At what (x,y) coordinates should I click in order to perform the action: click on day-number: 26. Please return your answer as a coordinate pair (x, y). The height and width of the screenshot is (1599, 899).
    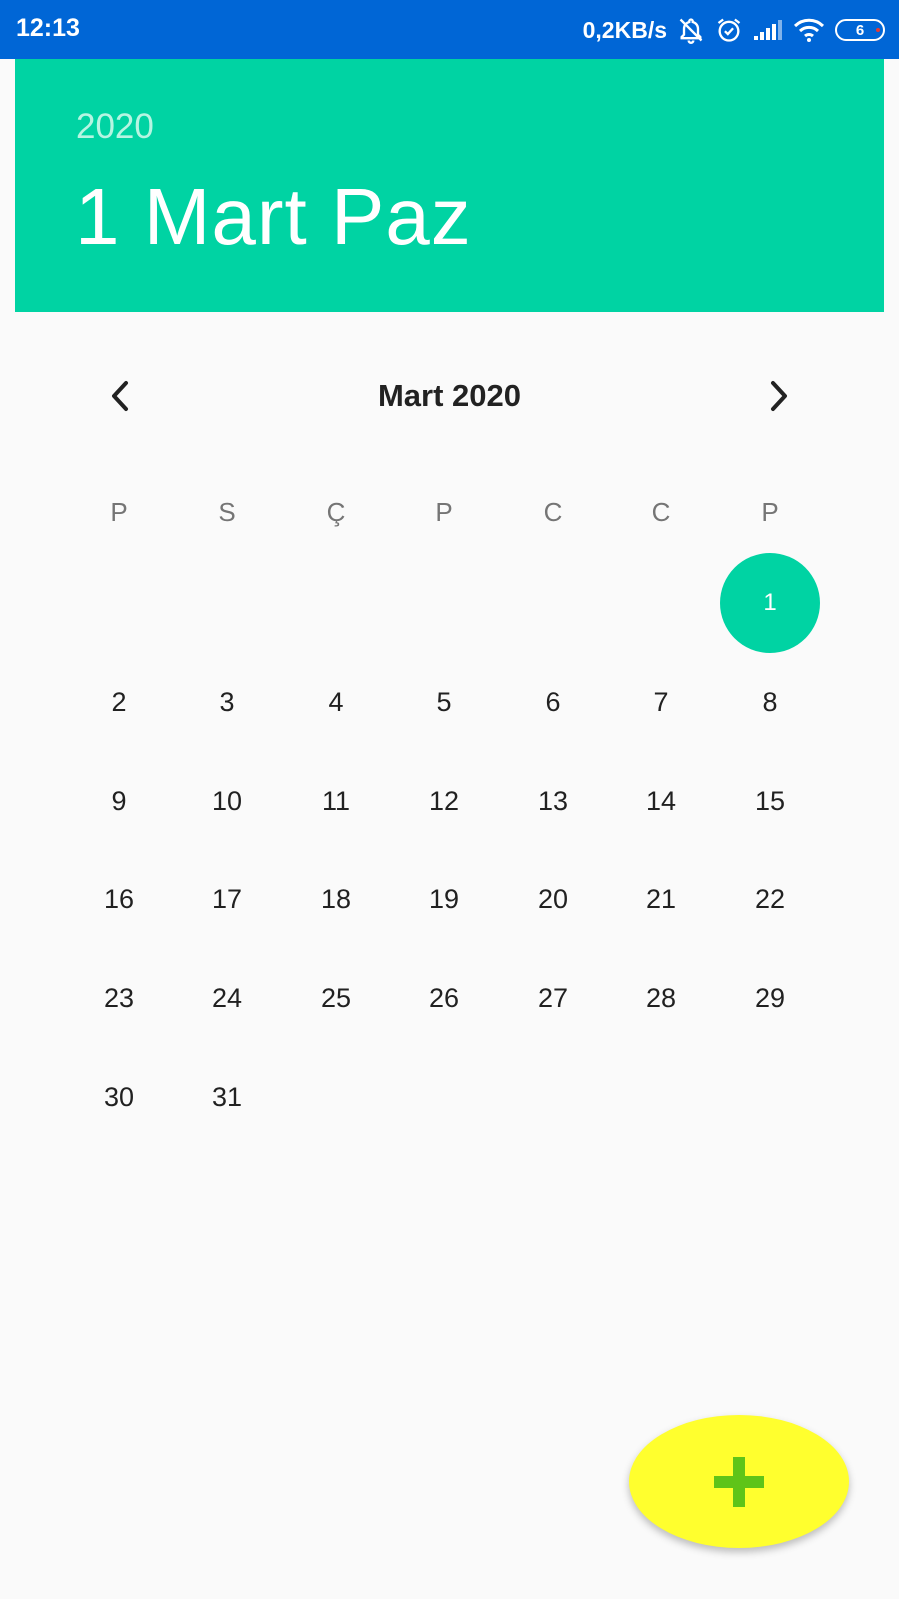
    Looking at the image, I should click on (444, 997).